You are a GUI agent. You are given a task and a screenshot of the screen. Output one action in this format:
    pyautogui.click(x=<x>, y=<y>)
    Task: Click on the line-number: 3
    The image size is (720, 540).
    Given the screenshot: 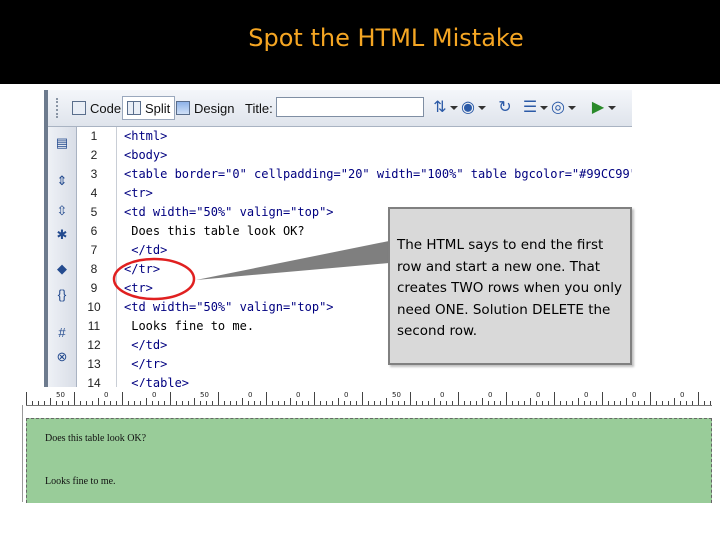 What is the action you would take?
    pyautogui.click(x=94, y=174)
    